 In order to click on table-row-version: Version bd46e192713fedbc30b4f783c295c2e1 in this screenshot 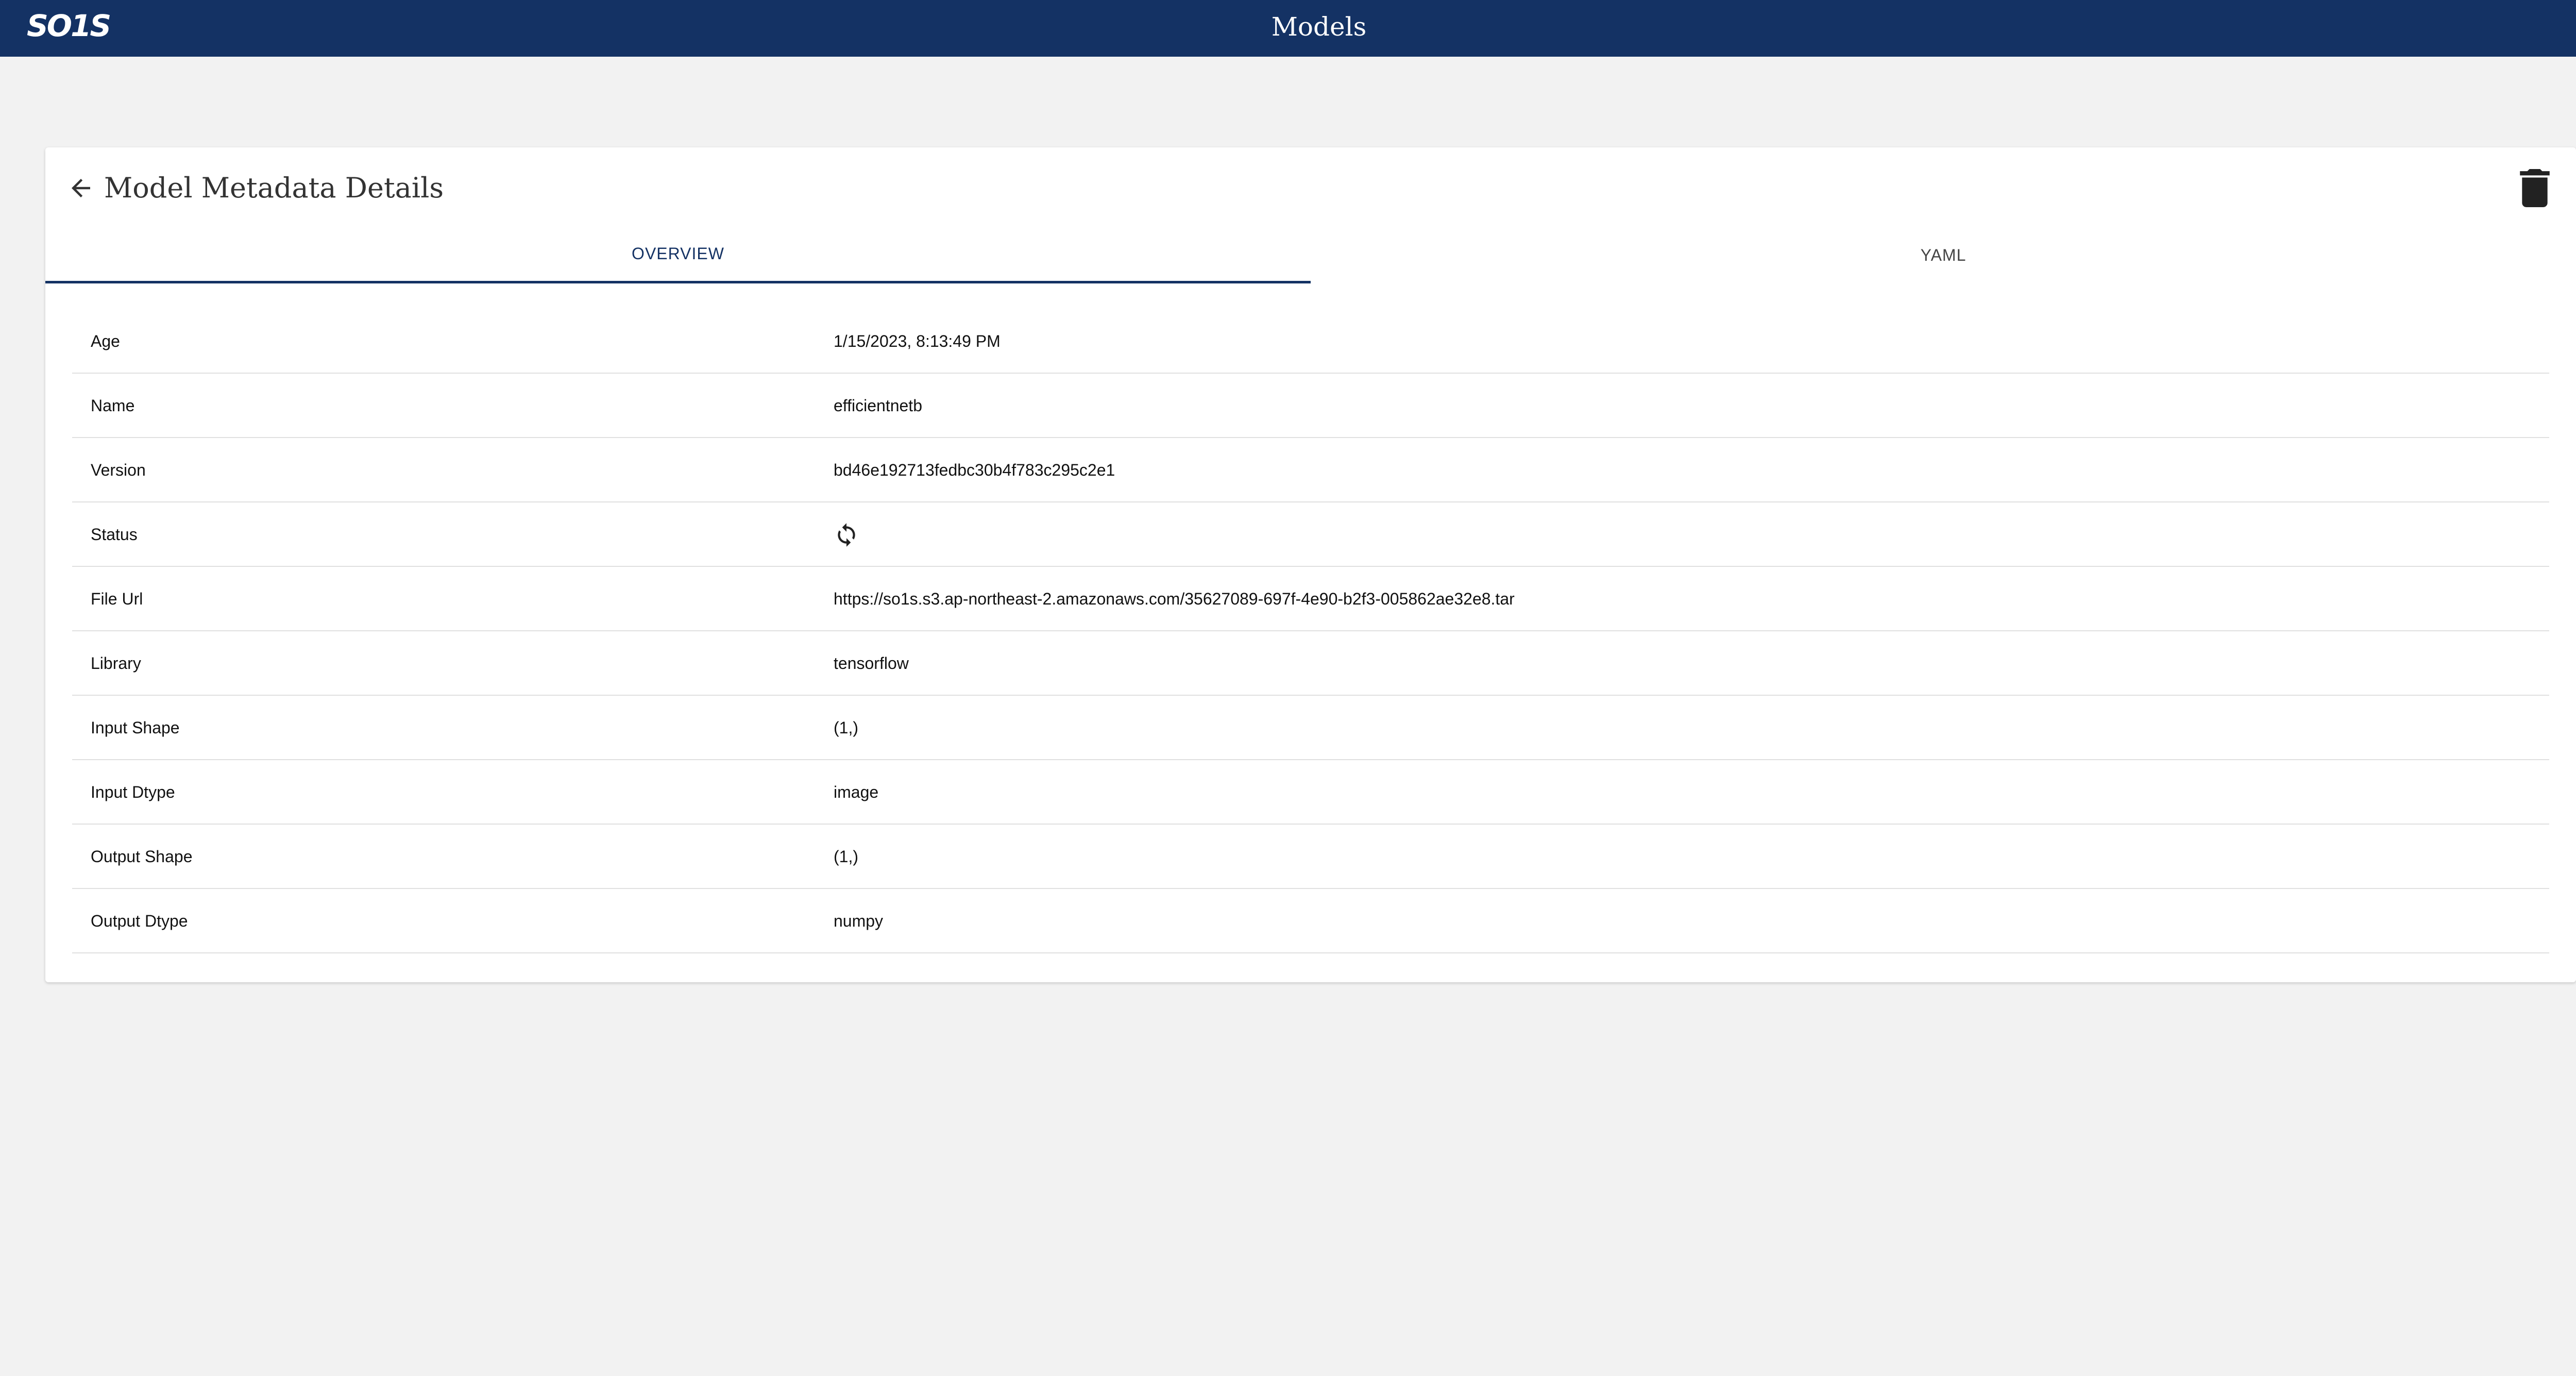, I will do `click(1310, 470)`.